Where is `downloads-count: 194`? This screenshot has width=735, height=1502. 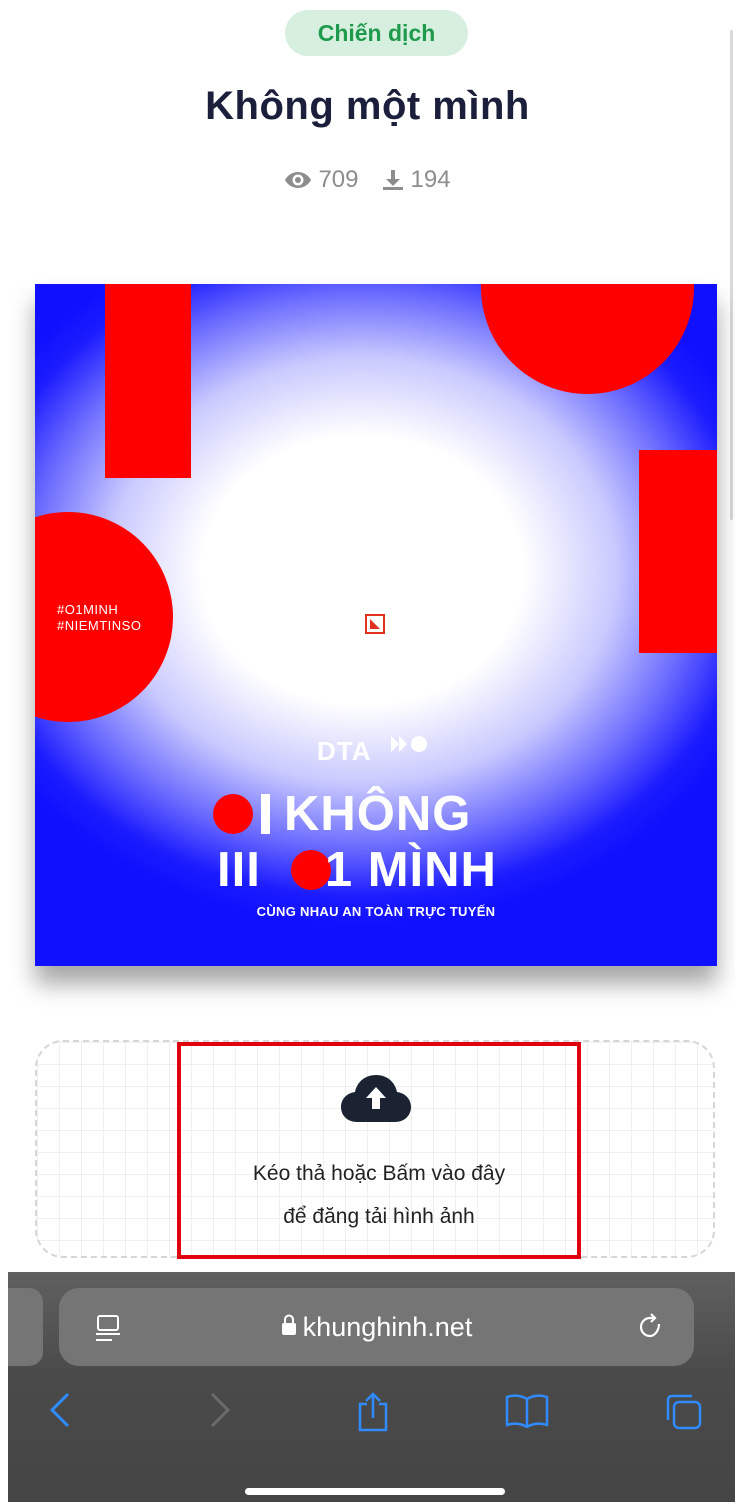 downloads-count: 194 is located at coordinates (430, 179).